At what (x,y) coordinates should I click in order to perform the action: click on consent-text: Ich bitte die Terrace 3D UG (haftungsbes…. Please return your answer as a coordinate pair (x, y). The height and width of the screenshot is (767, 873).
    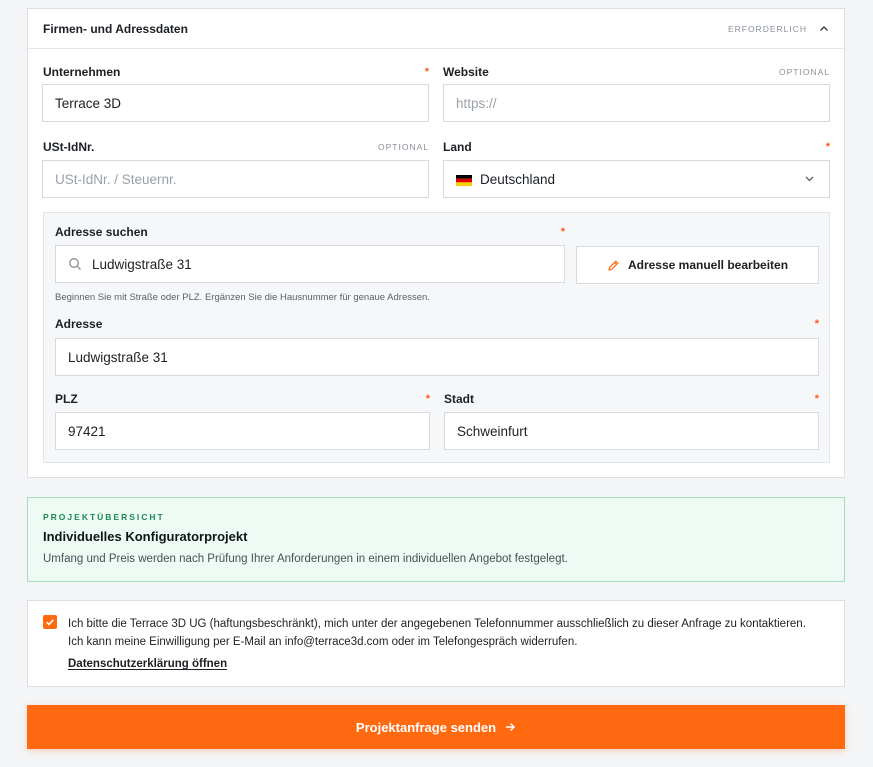
    Looking at the image, I should click on (448, 633).